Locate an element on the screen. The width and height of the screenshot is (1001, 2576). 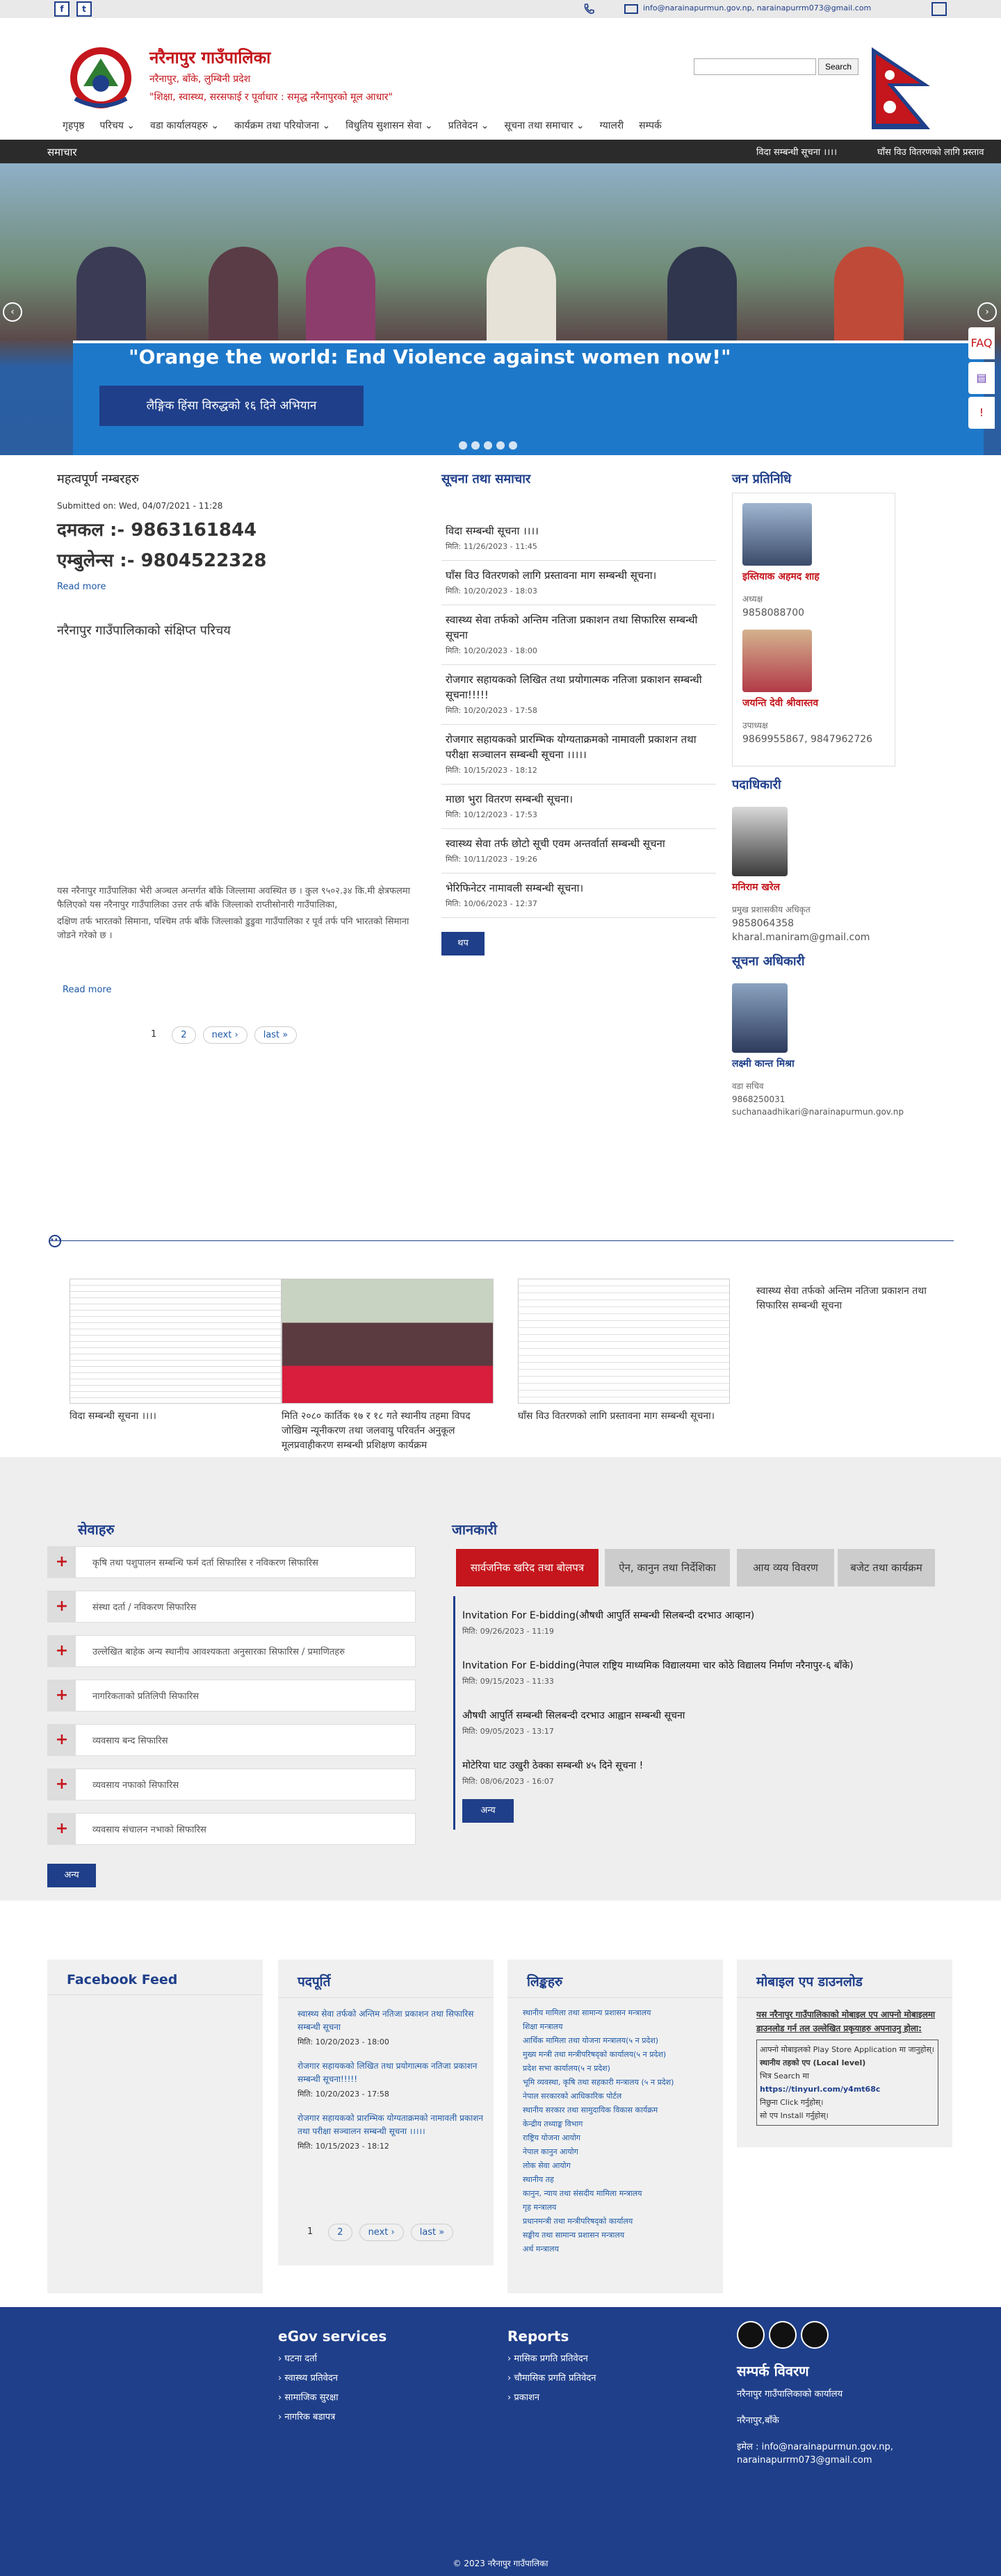
nav-reports: प्रतिवेदन ⌄ is located at coordinates (468, 125).